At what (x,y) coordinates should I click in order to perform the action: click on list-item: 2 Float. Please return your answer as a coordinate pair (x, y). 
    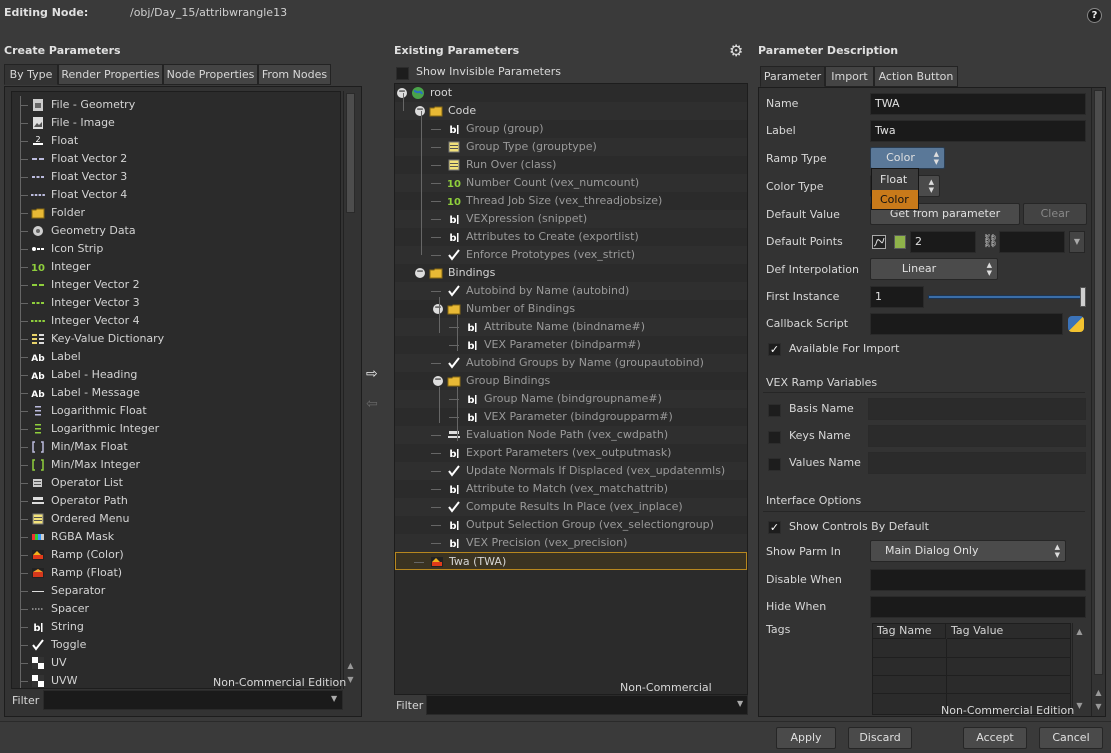
    Looking at the image, I should click on (176, 141).